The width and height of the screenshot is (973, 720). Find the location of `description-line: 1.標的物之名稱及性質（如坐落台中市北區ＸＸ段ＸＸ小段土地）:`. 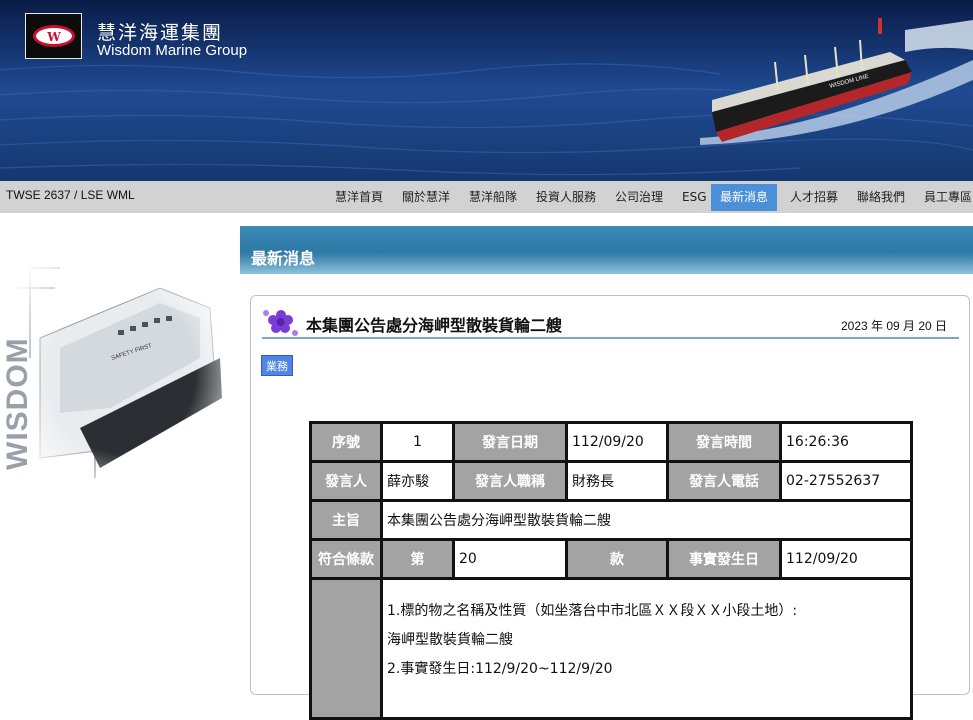

description-line: 1.標的物之名稱及性質（如坐落台中市北區ＸＸ段ＸＸ小段土地）: is located at coordinates (592, 611).